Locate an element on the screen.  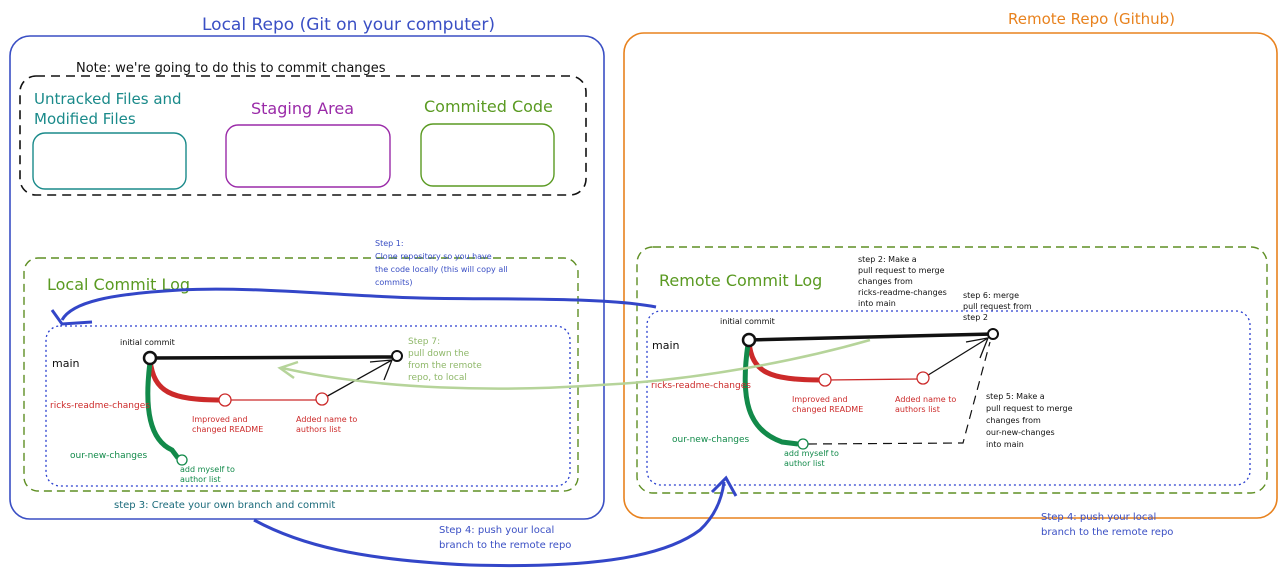
step4-push-arrow is located at coordinates (489, 524).